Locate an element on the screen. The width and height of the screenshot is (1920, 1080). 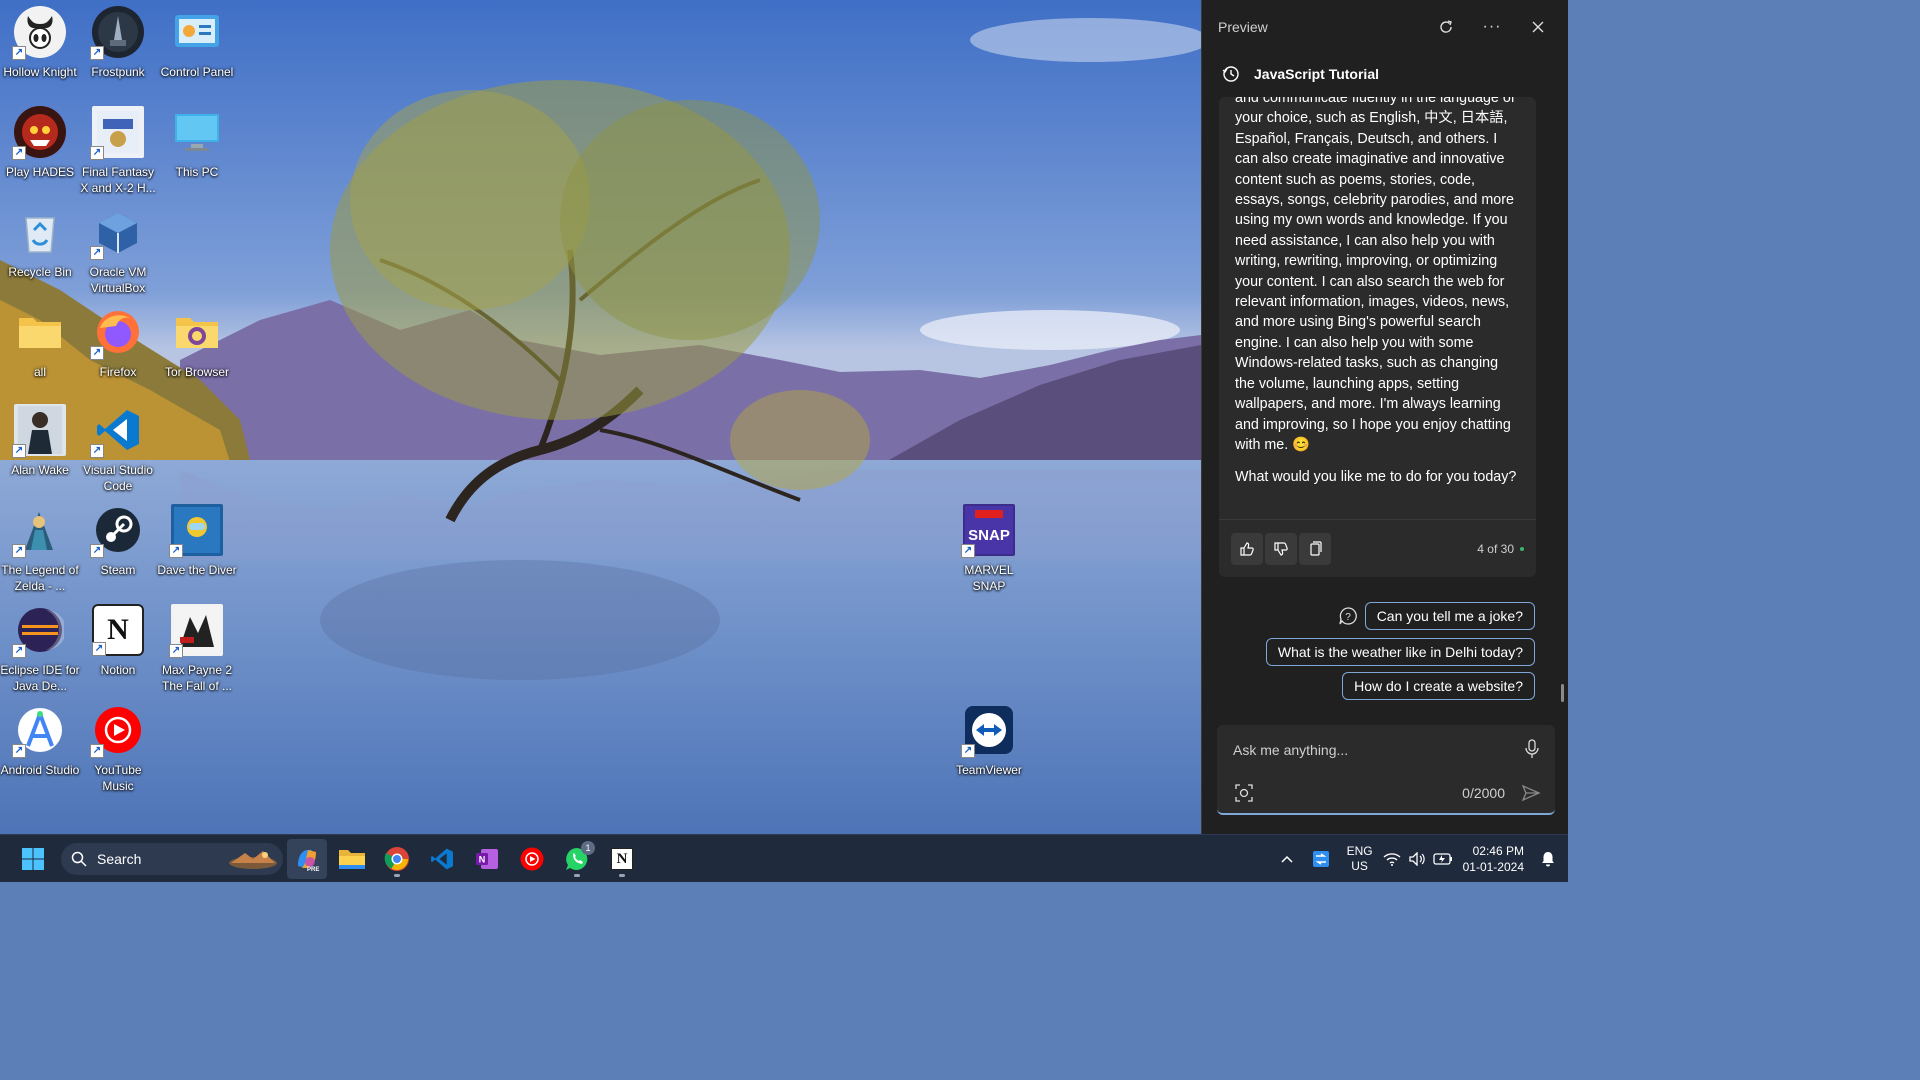
vscode-icon: ↗ is located at coordinates (117, 431).